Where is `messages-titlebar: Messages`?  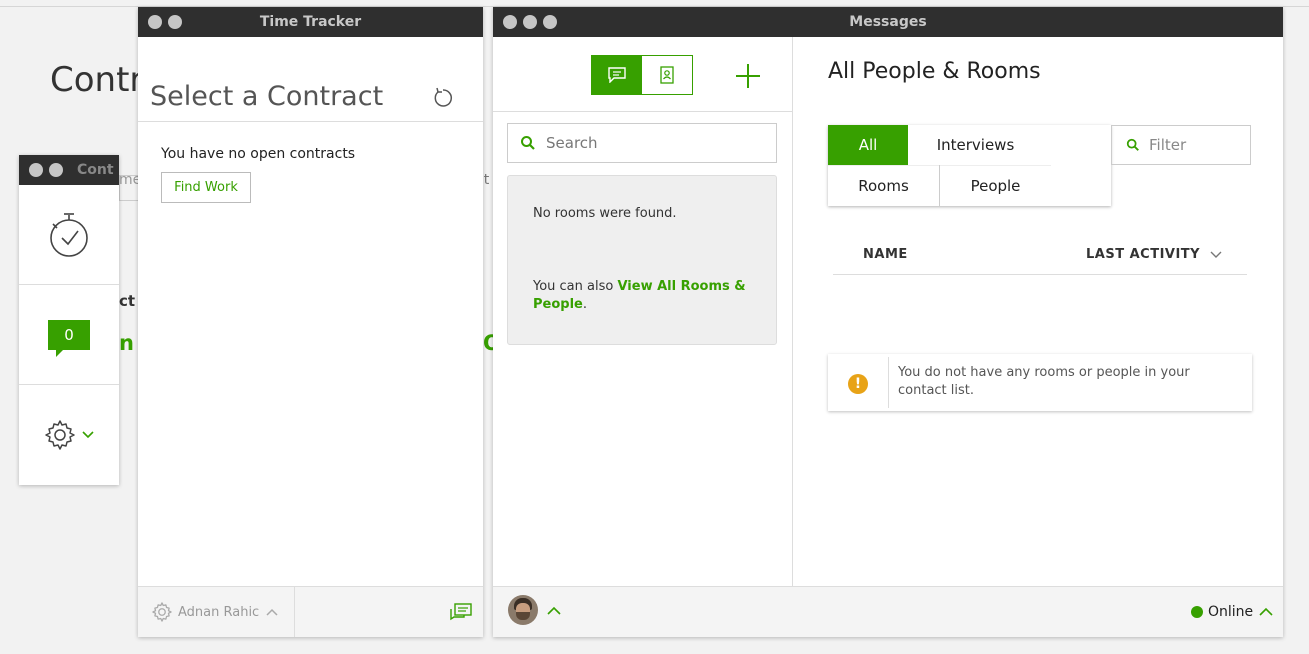
messages-titlebar: Messages is located at coordinates (888, 22).